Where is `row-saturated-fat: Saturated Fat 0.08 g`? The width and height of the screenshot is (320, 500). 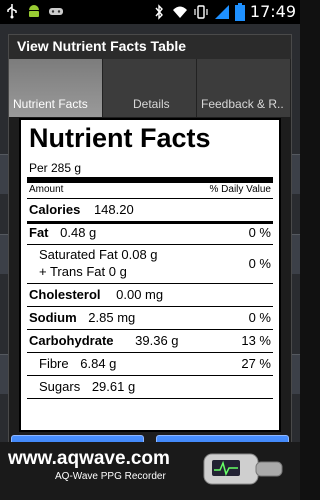
row-saturated-fat: Saturated Fat 0.08 g is located at coordinates (155, 254).